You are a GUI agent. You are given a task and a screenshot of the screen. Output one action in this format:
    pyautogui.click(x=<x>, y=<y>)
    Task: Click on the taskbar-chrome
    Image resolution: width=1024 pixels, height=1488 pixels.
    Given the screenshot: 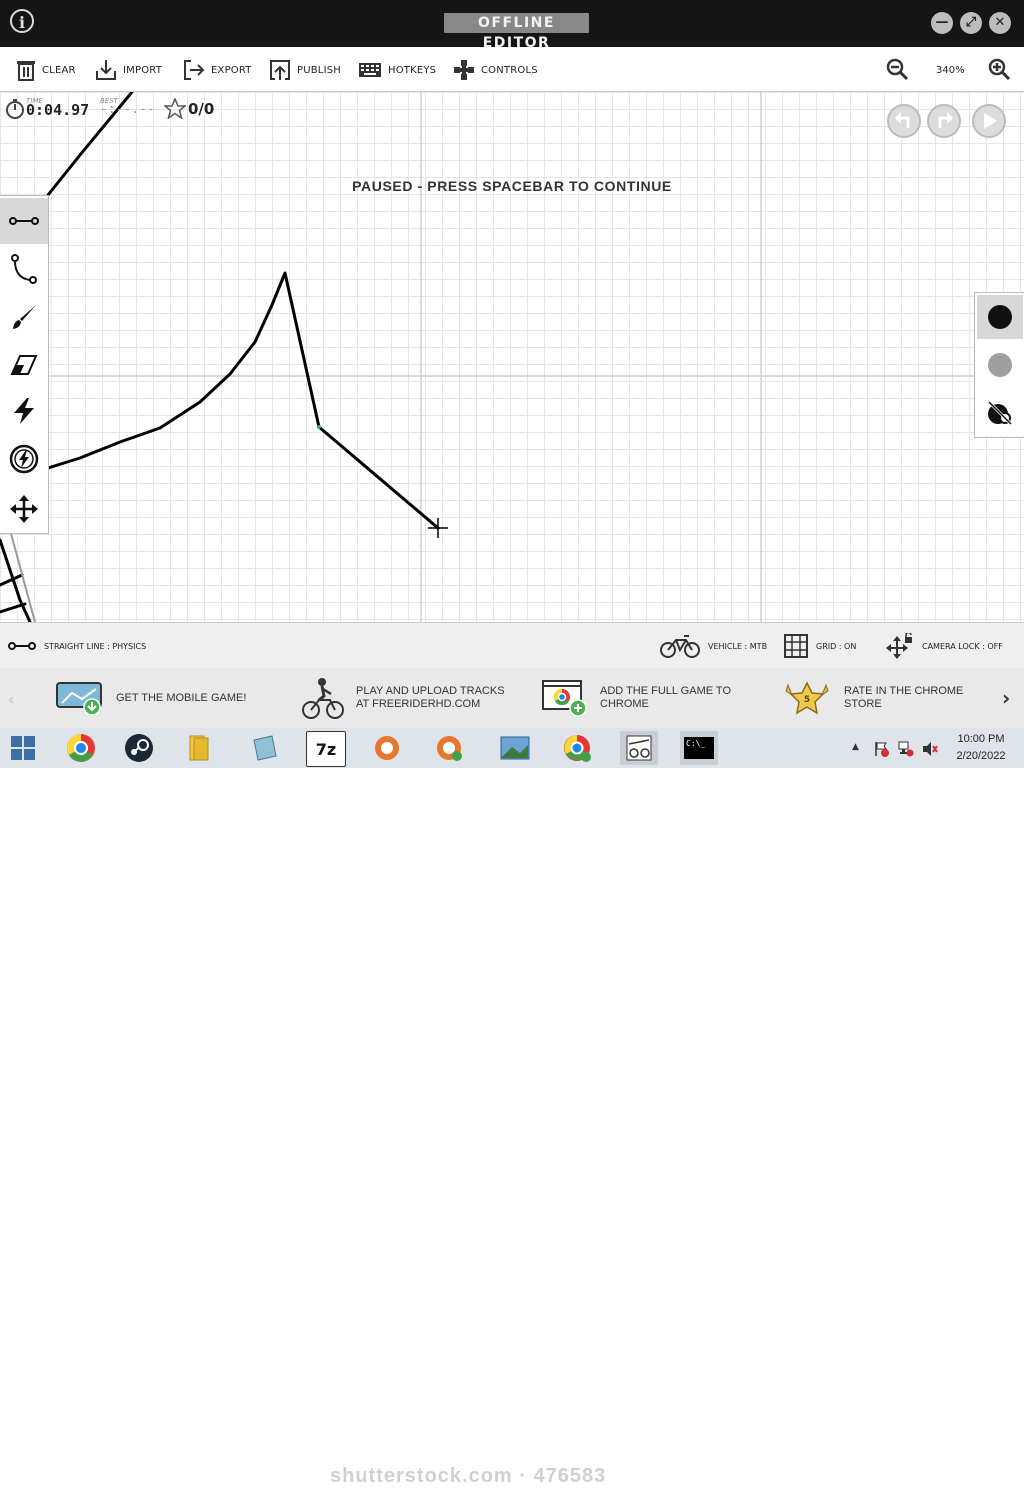 What is the action you would take?
    pyautogui.click(x=81, y=748)
    